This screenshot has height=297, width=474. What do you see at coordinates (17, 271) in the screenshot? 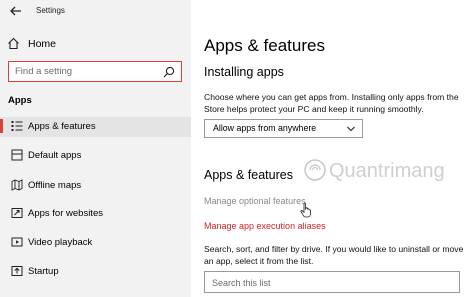
I see `startup-icon` at bounding box center [17, 271].